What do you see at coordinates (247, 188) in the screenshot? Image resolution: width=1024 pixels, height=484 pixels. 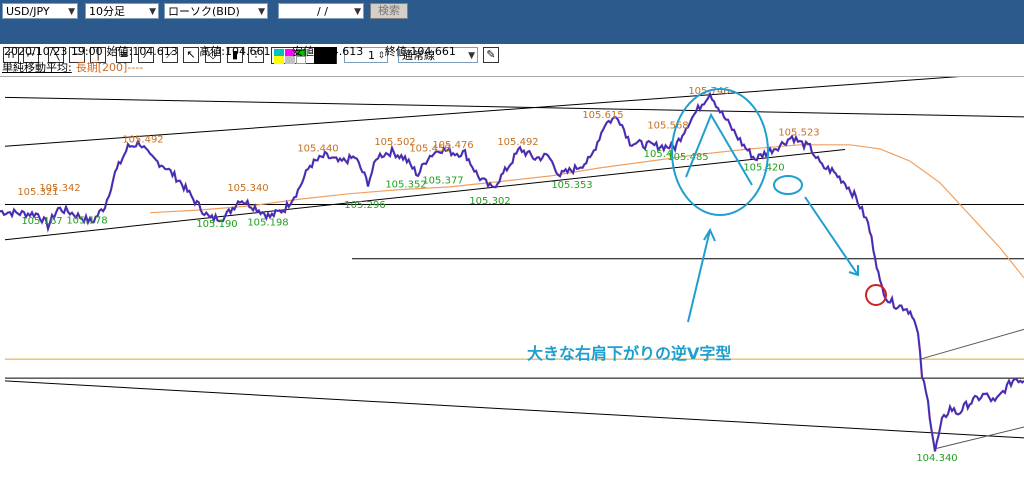 I see `high-price-label: 105.340` at bounding box center [247, 188].